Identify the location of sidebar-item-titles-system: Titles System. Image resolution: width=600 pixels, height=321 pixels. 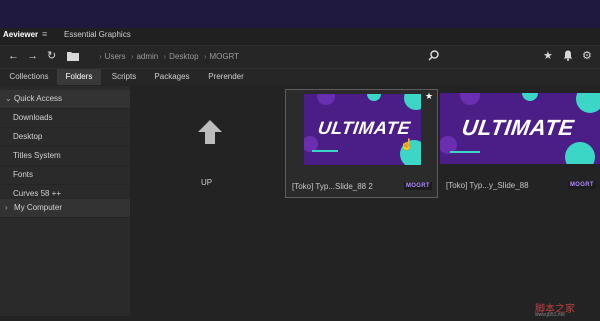
(65, 156).